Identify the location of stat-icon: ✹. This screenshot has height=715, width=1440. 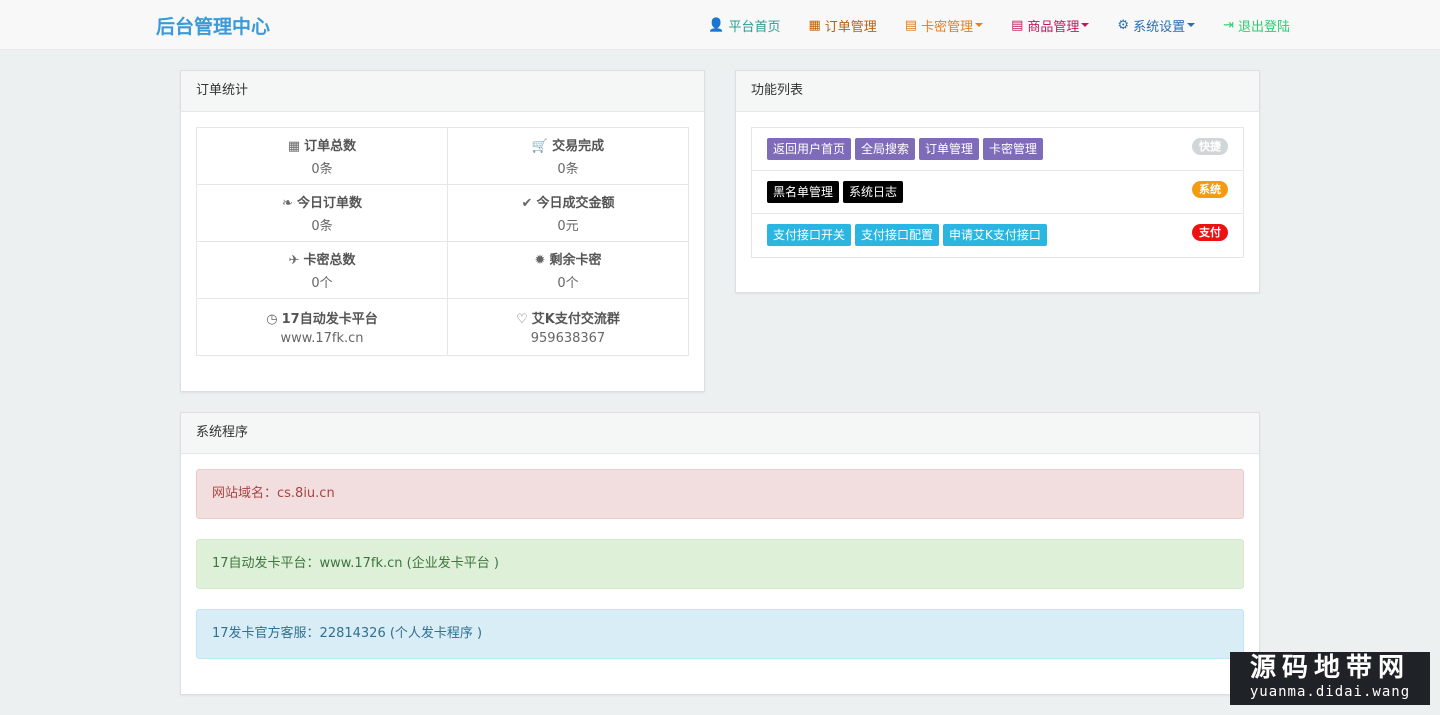
(540, 260).